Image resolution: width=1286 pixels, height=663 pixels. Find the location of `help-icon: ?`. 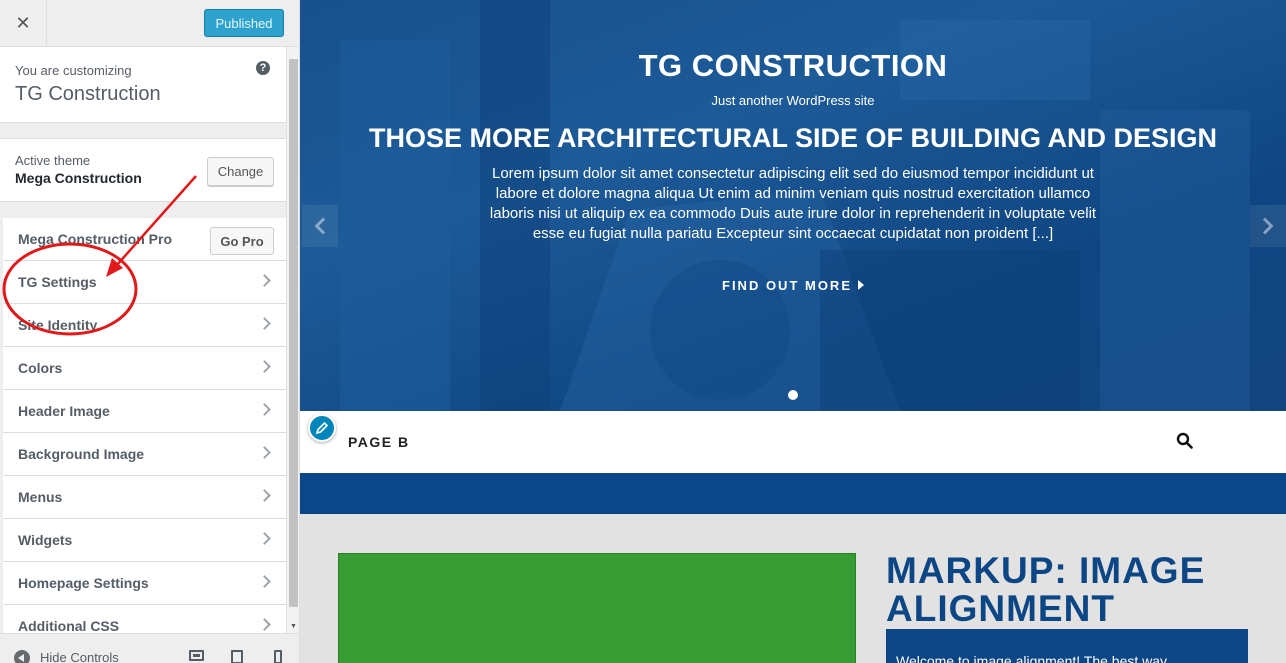

help-icon: ? is located at coordinates (263, 68).